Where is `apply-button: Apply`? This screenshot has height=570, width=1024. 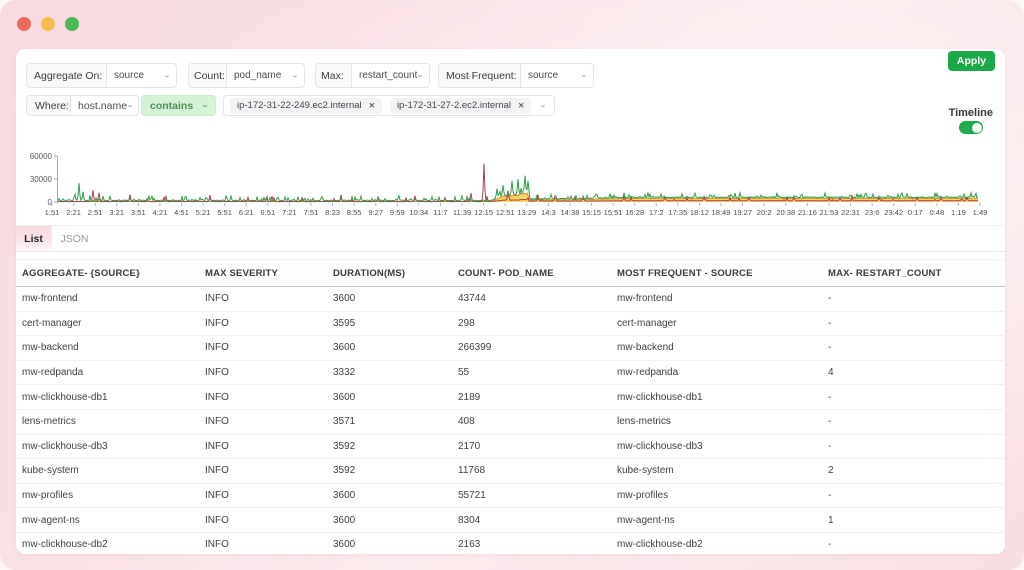 apply-button: Apply is located at coordinates (971, 61).